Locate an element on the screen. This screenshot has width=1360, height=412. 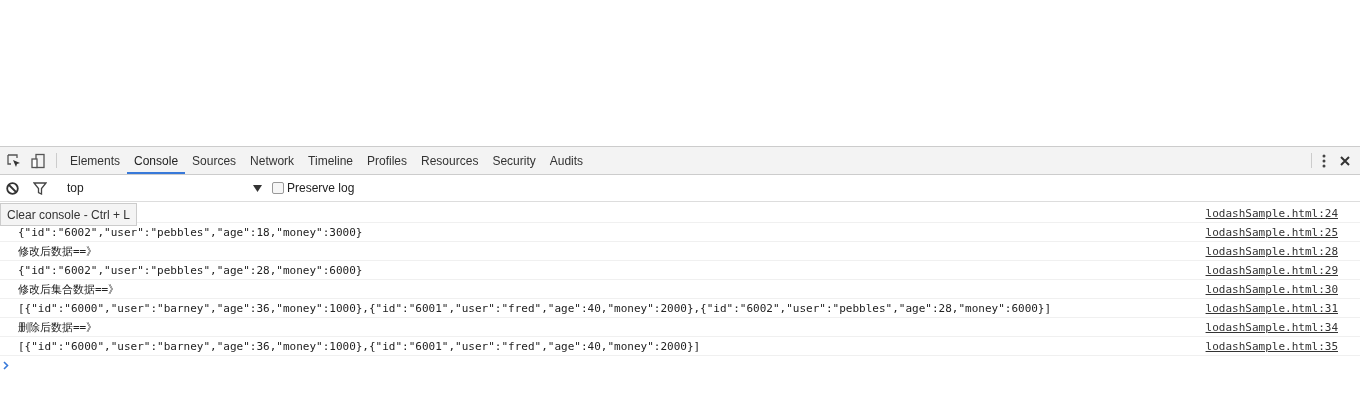
context-select: top is located at coordinates (161, 188).